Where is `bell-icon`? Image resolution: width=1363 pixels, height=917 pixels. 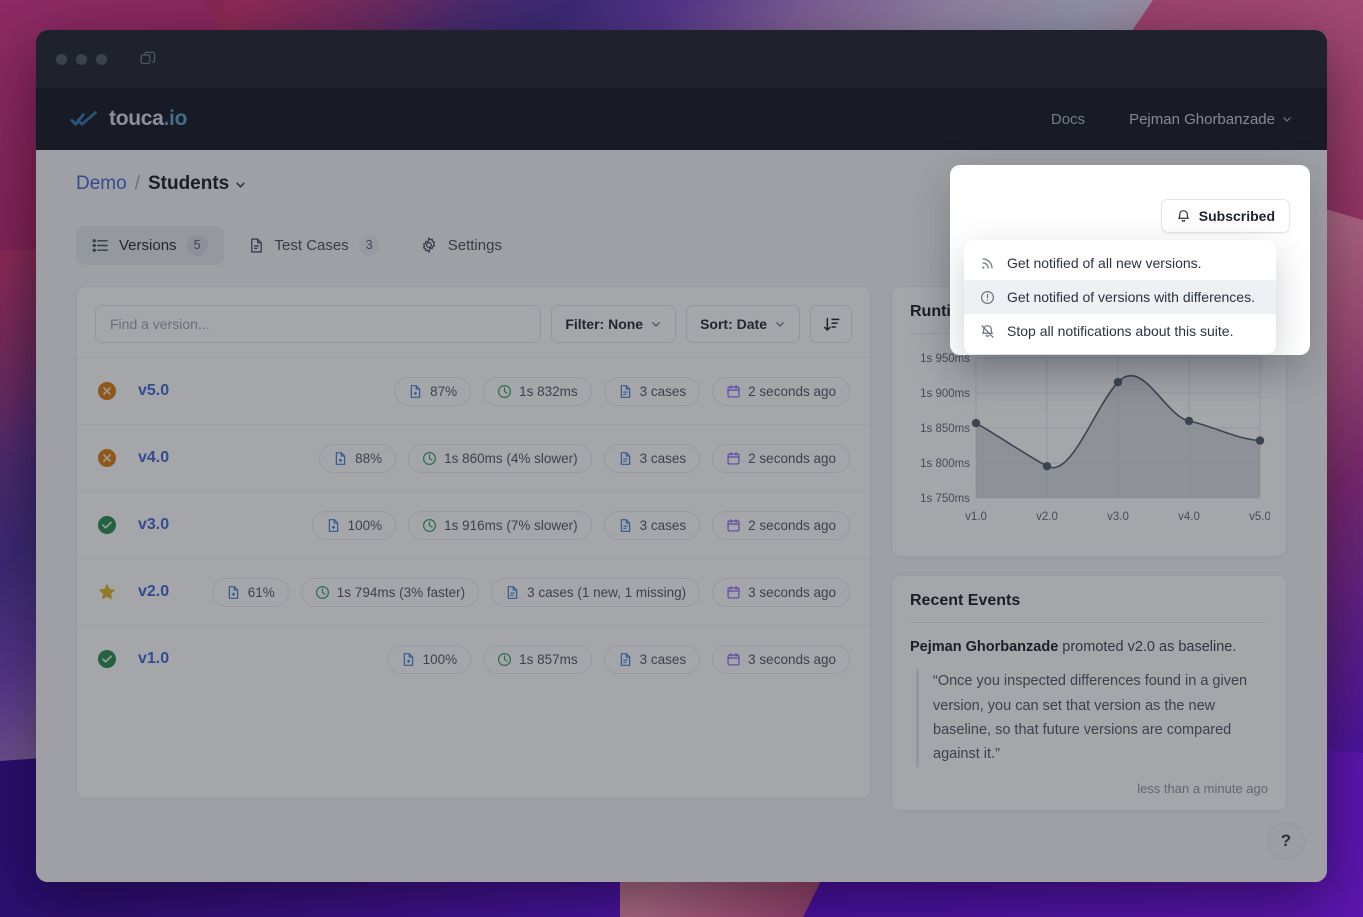
bell-icon is located at coordinates (1183, 215).